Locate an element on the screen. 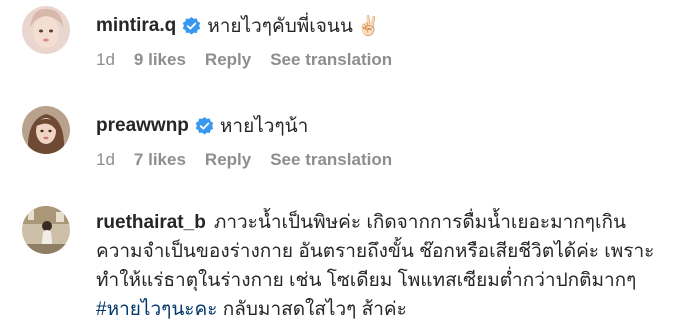 This screenshot has width=686, height=324. victory-hand-emoji: ✌🏻 is located at coordinates (368, 26).